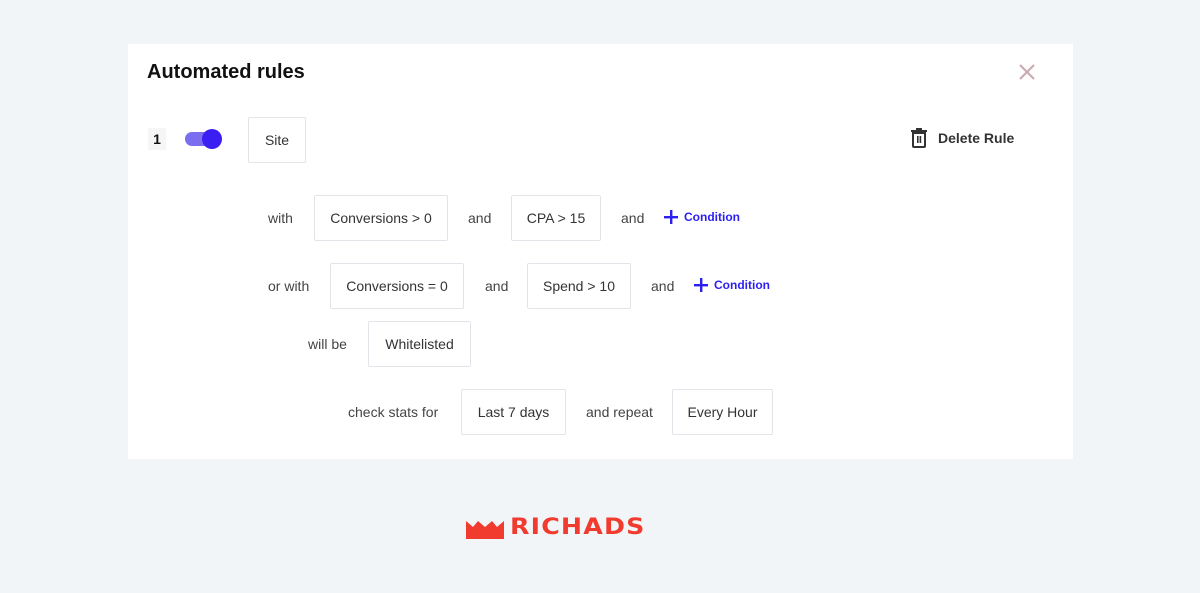 Image resolution: width=1200 pixels, height=593 pixels. I want to click on repeat-select: Every Hour, so click(722, 412).